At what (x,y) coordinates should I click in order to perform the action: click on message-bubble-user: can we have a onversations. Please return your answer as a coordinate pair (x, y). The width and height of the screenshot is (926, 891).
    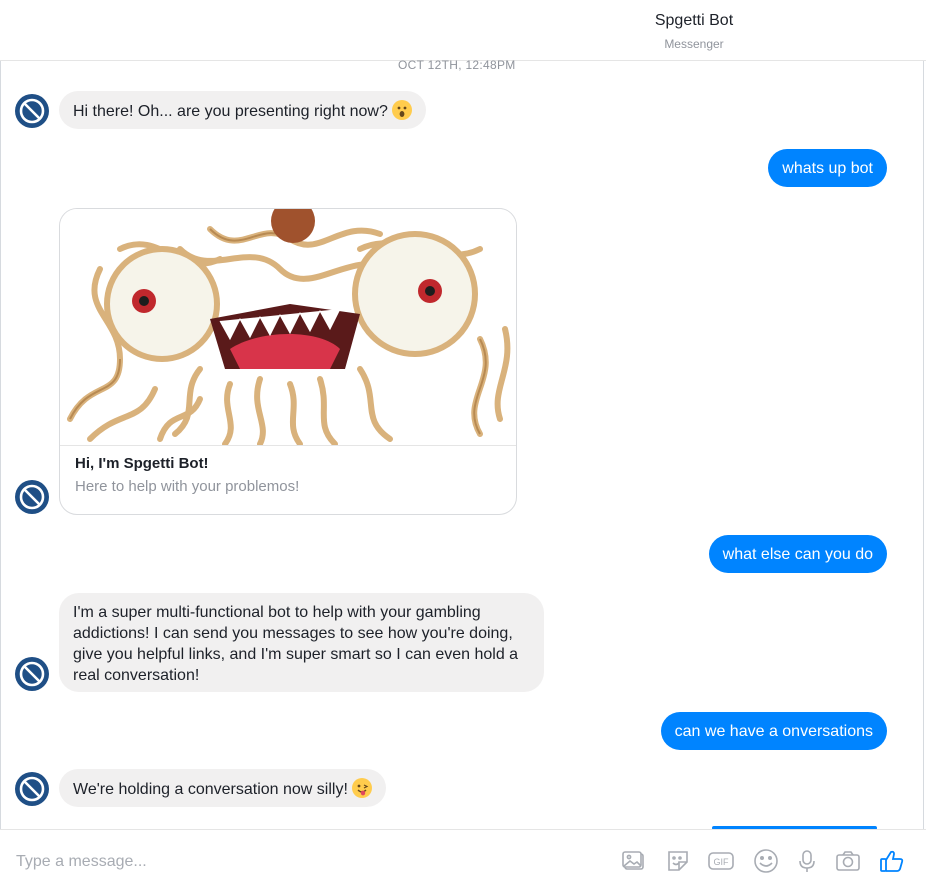
    Looking at the image, I should click on (773, 731).